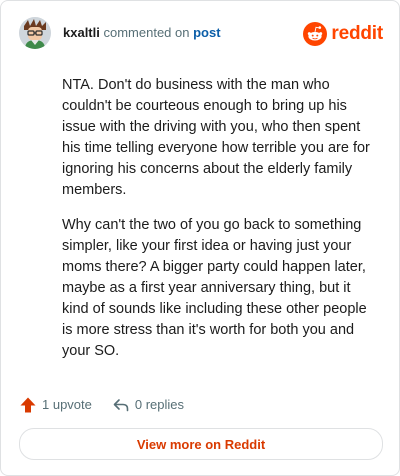 The width and height of the screenshot is (400, 476). I want to click on reply-count: 0 replies, so click(159, 404).